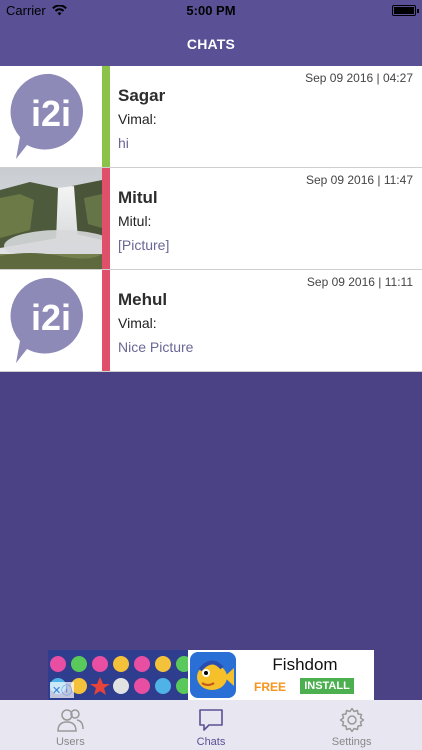 The image size is (422, 750). Describe the element at coordinates (305, 664) in the screenshot. I see `ad-title: Fishdom` at that location.